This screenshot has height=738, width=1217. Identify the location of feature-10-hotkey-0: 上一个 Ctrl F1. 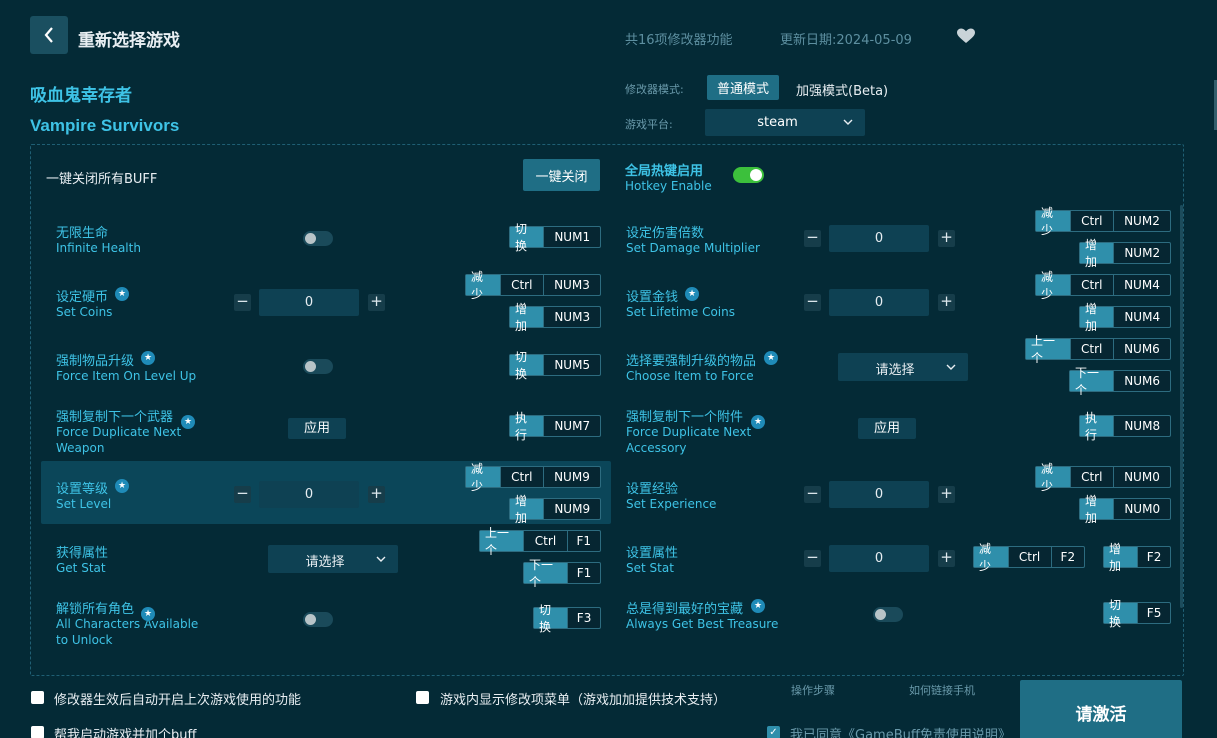
(540, 541).